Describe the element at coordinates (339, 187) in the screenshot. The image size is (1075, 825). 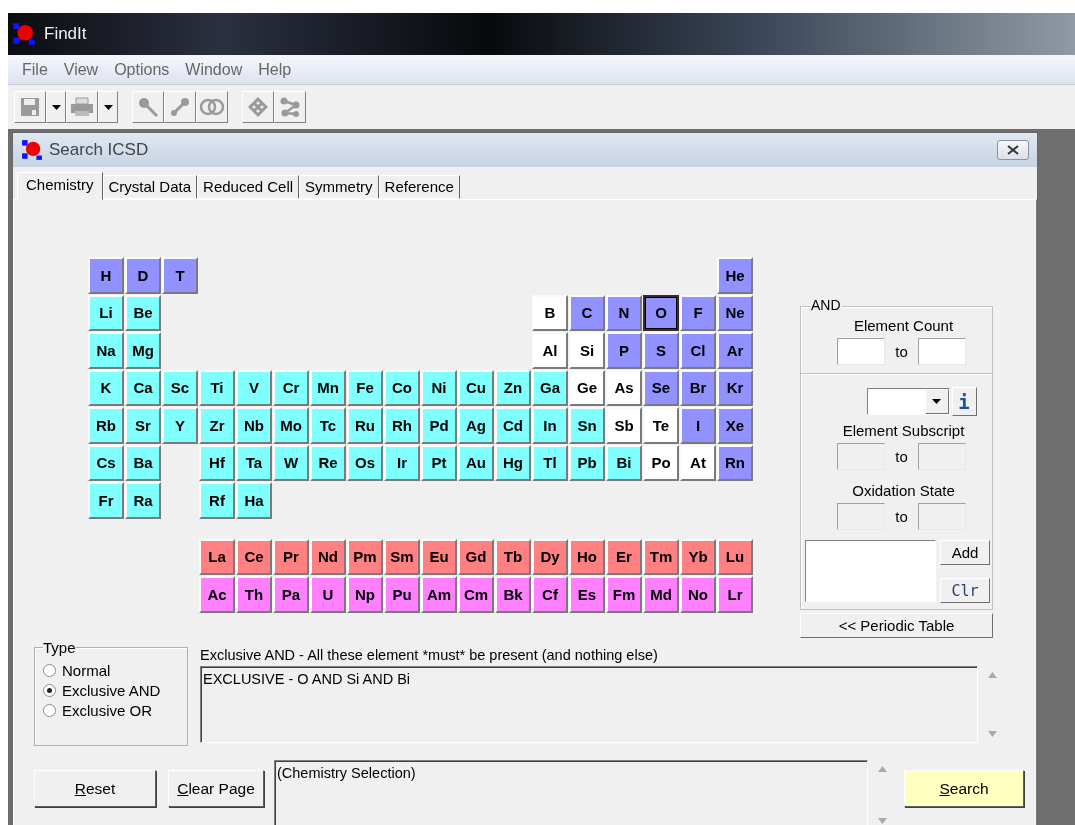
I see `tab: Symmetry` at that location.